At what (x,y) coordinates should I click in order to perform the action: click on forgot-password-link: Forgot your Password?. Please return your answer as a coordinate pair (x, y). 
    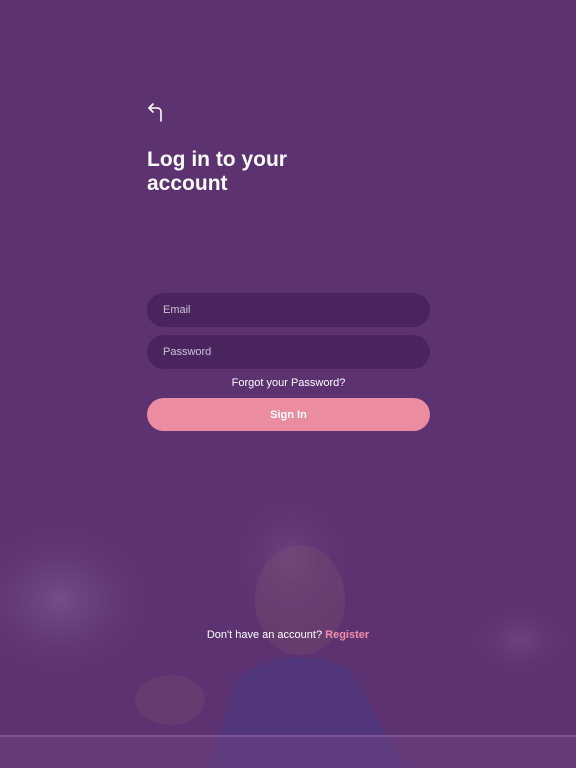
    Looking at the image, I should click on (288, 383).